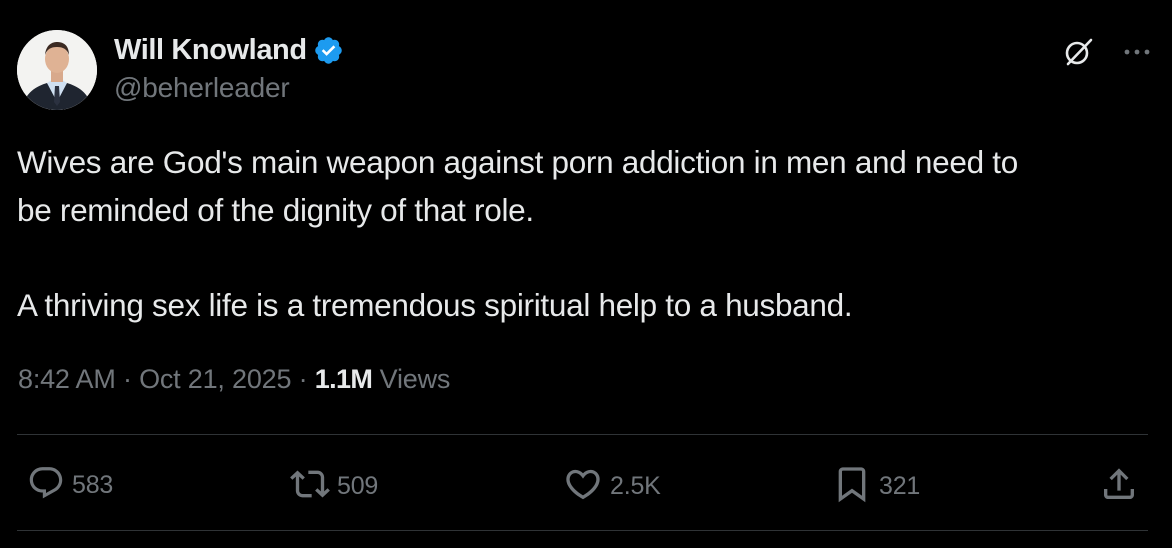 This screenshot has width=1172, height=548. I want to click on reply-icon, so click(46, 485).